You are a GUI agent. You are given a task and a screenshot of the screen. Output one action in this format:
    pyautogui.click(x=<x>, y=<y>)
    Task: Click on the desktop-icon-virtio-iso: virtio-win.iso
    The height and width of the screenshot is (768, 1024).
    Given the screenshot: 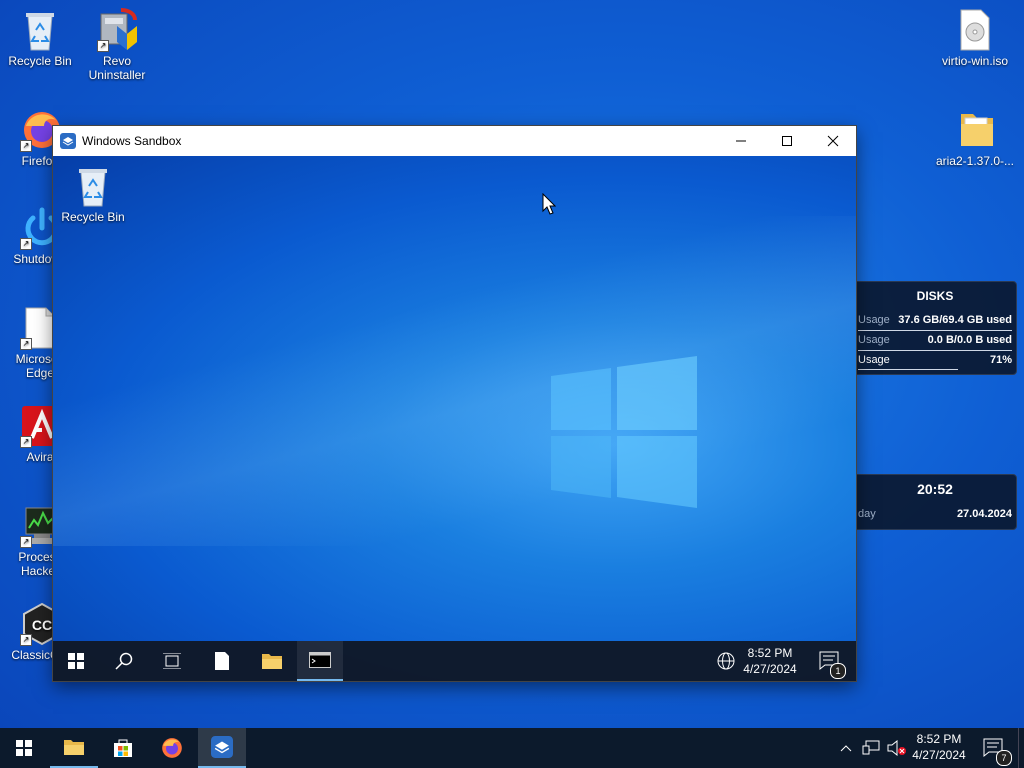 What is the action you would take?
    pyautogui.click(x=975, y=38)
    